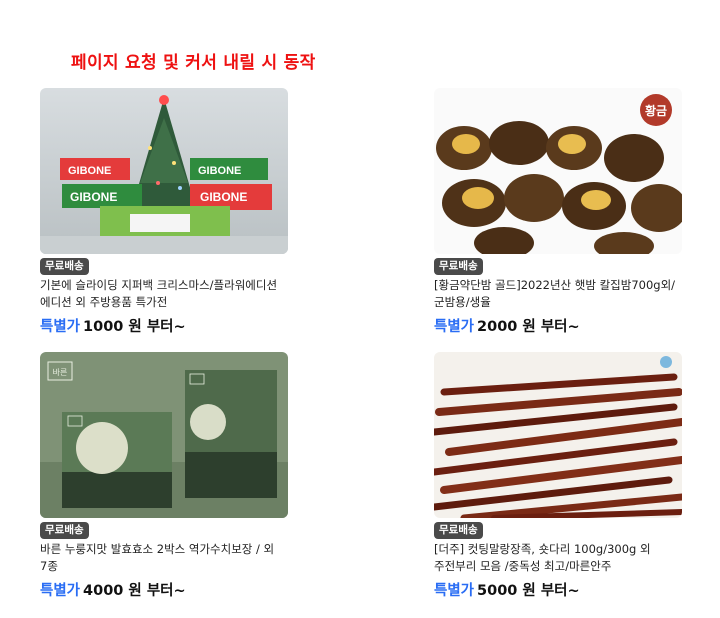 The image size is (720, 618). What do you see at coordinates (656, 110) in the screenshot?
I see `svg-text: 황금` at bounding box center [656, 110].